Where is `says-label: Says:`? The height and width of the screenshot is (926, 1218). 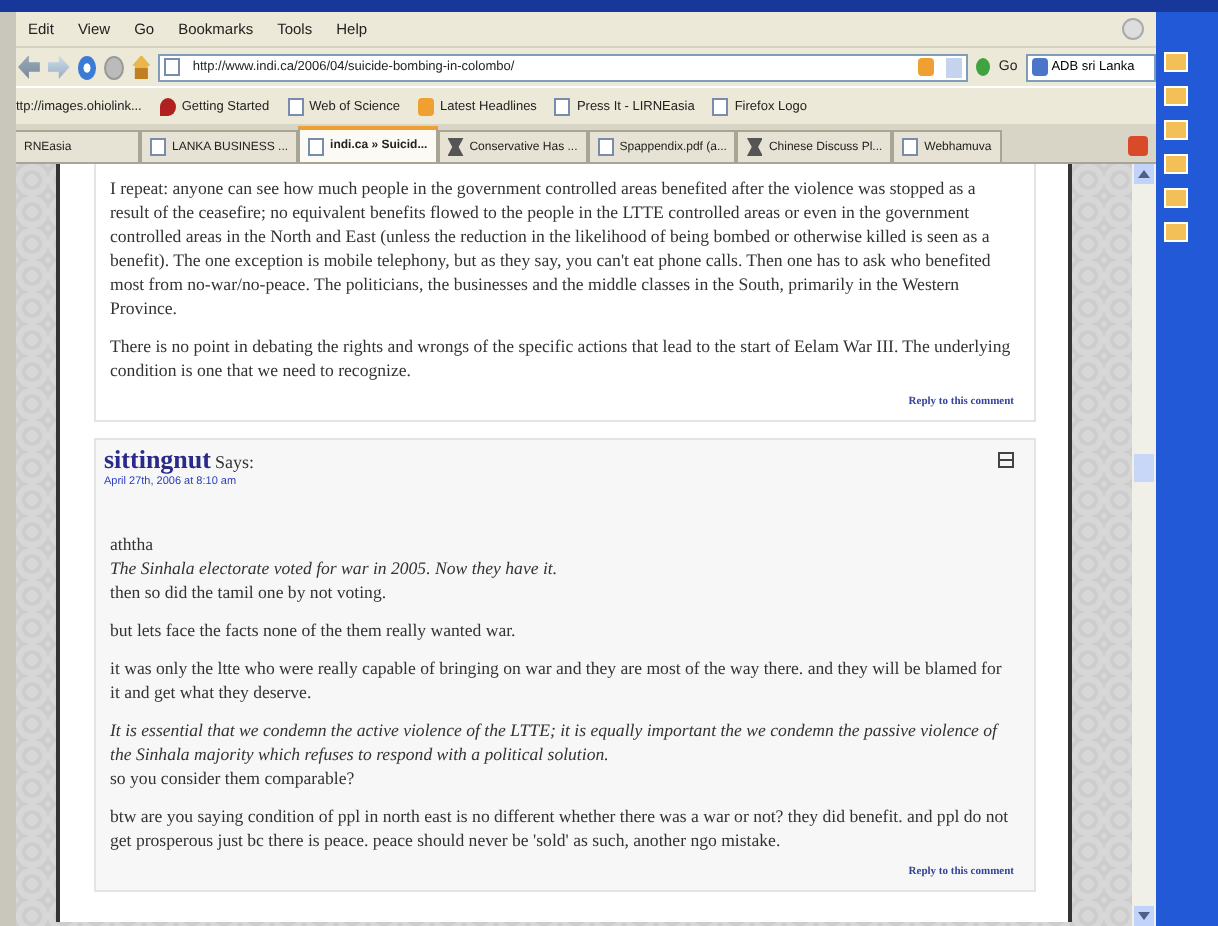
says-label: Says: is located at coordinates (234, 462).